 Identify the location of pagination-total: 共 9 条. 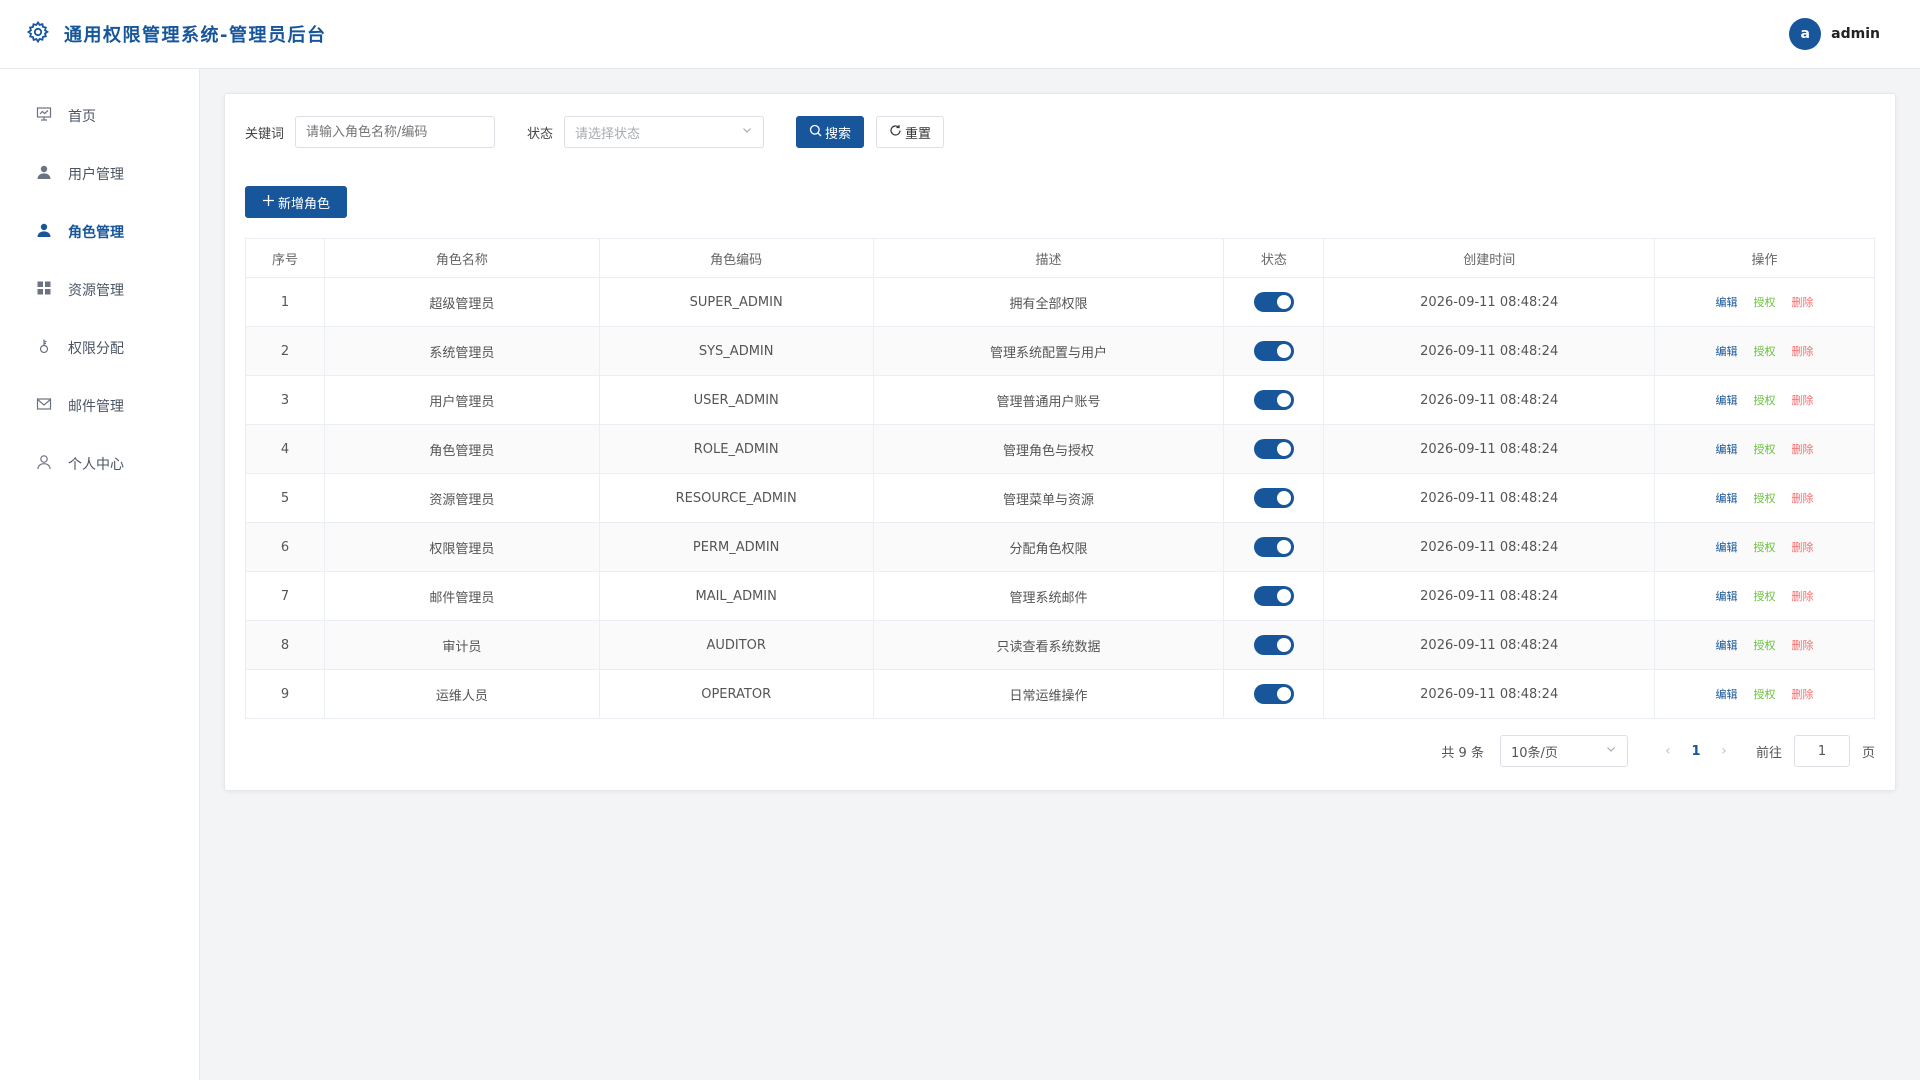
(1462, 753).